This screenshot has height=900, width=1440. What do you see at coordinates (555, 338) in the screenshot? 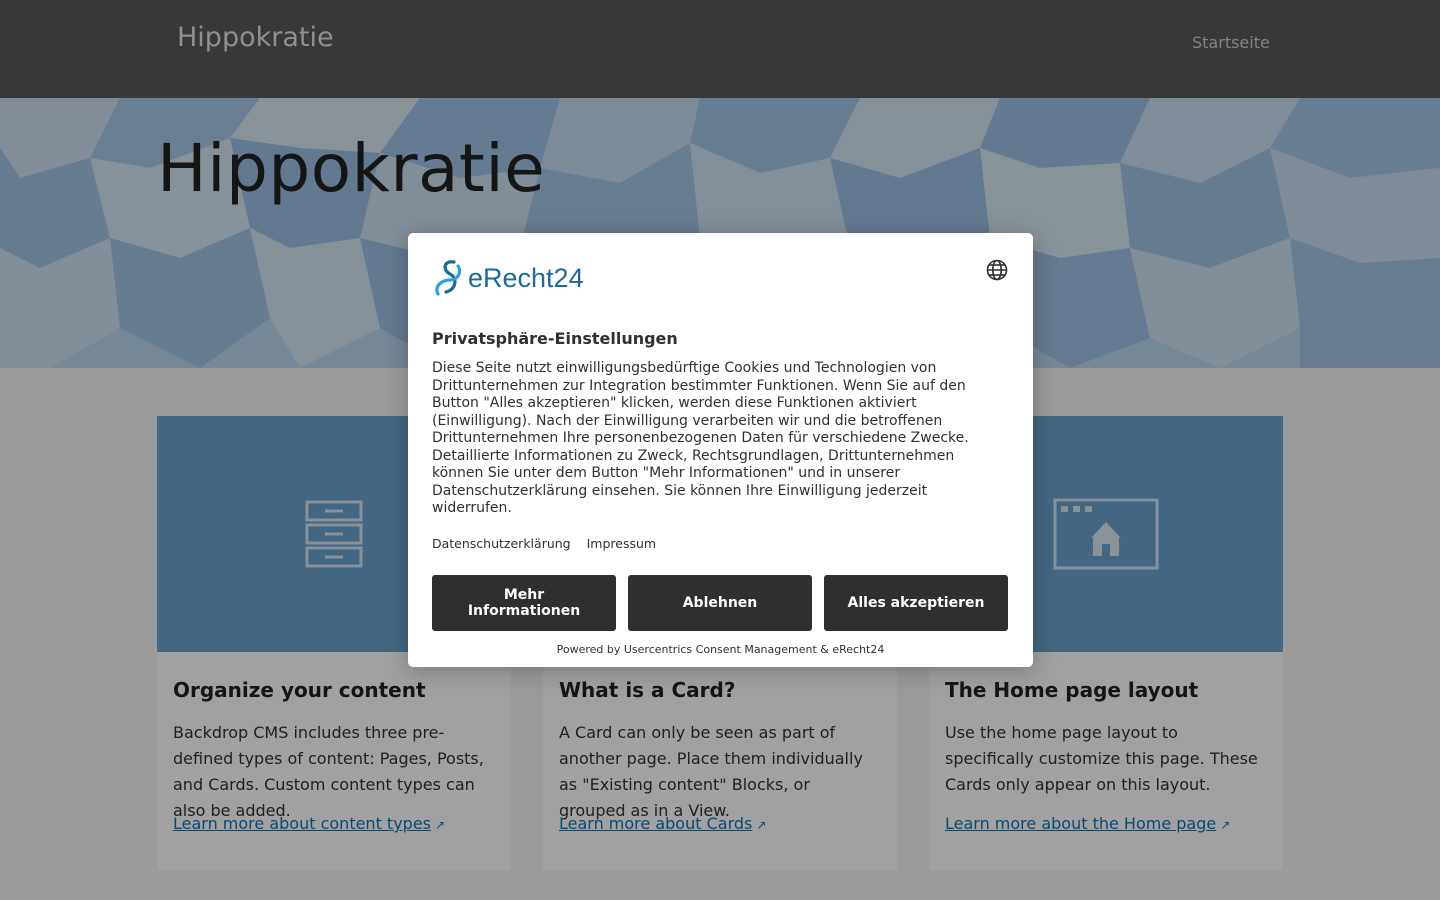
I see `consent-title: Privatsphäre-Einstellungen` at bounding box center [555, 338].